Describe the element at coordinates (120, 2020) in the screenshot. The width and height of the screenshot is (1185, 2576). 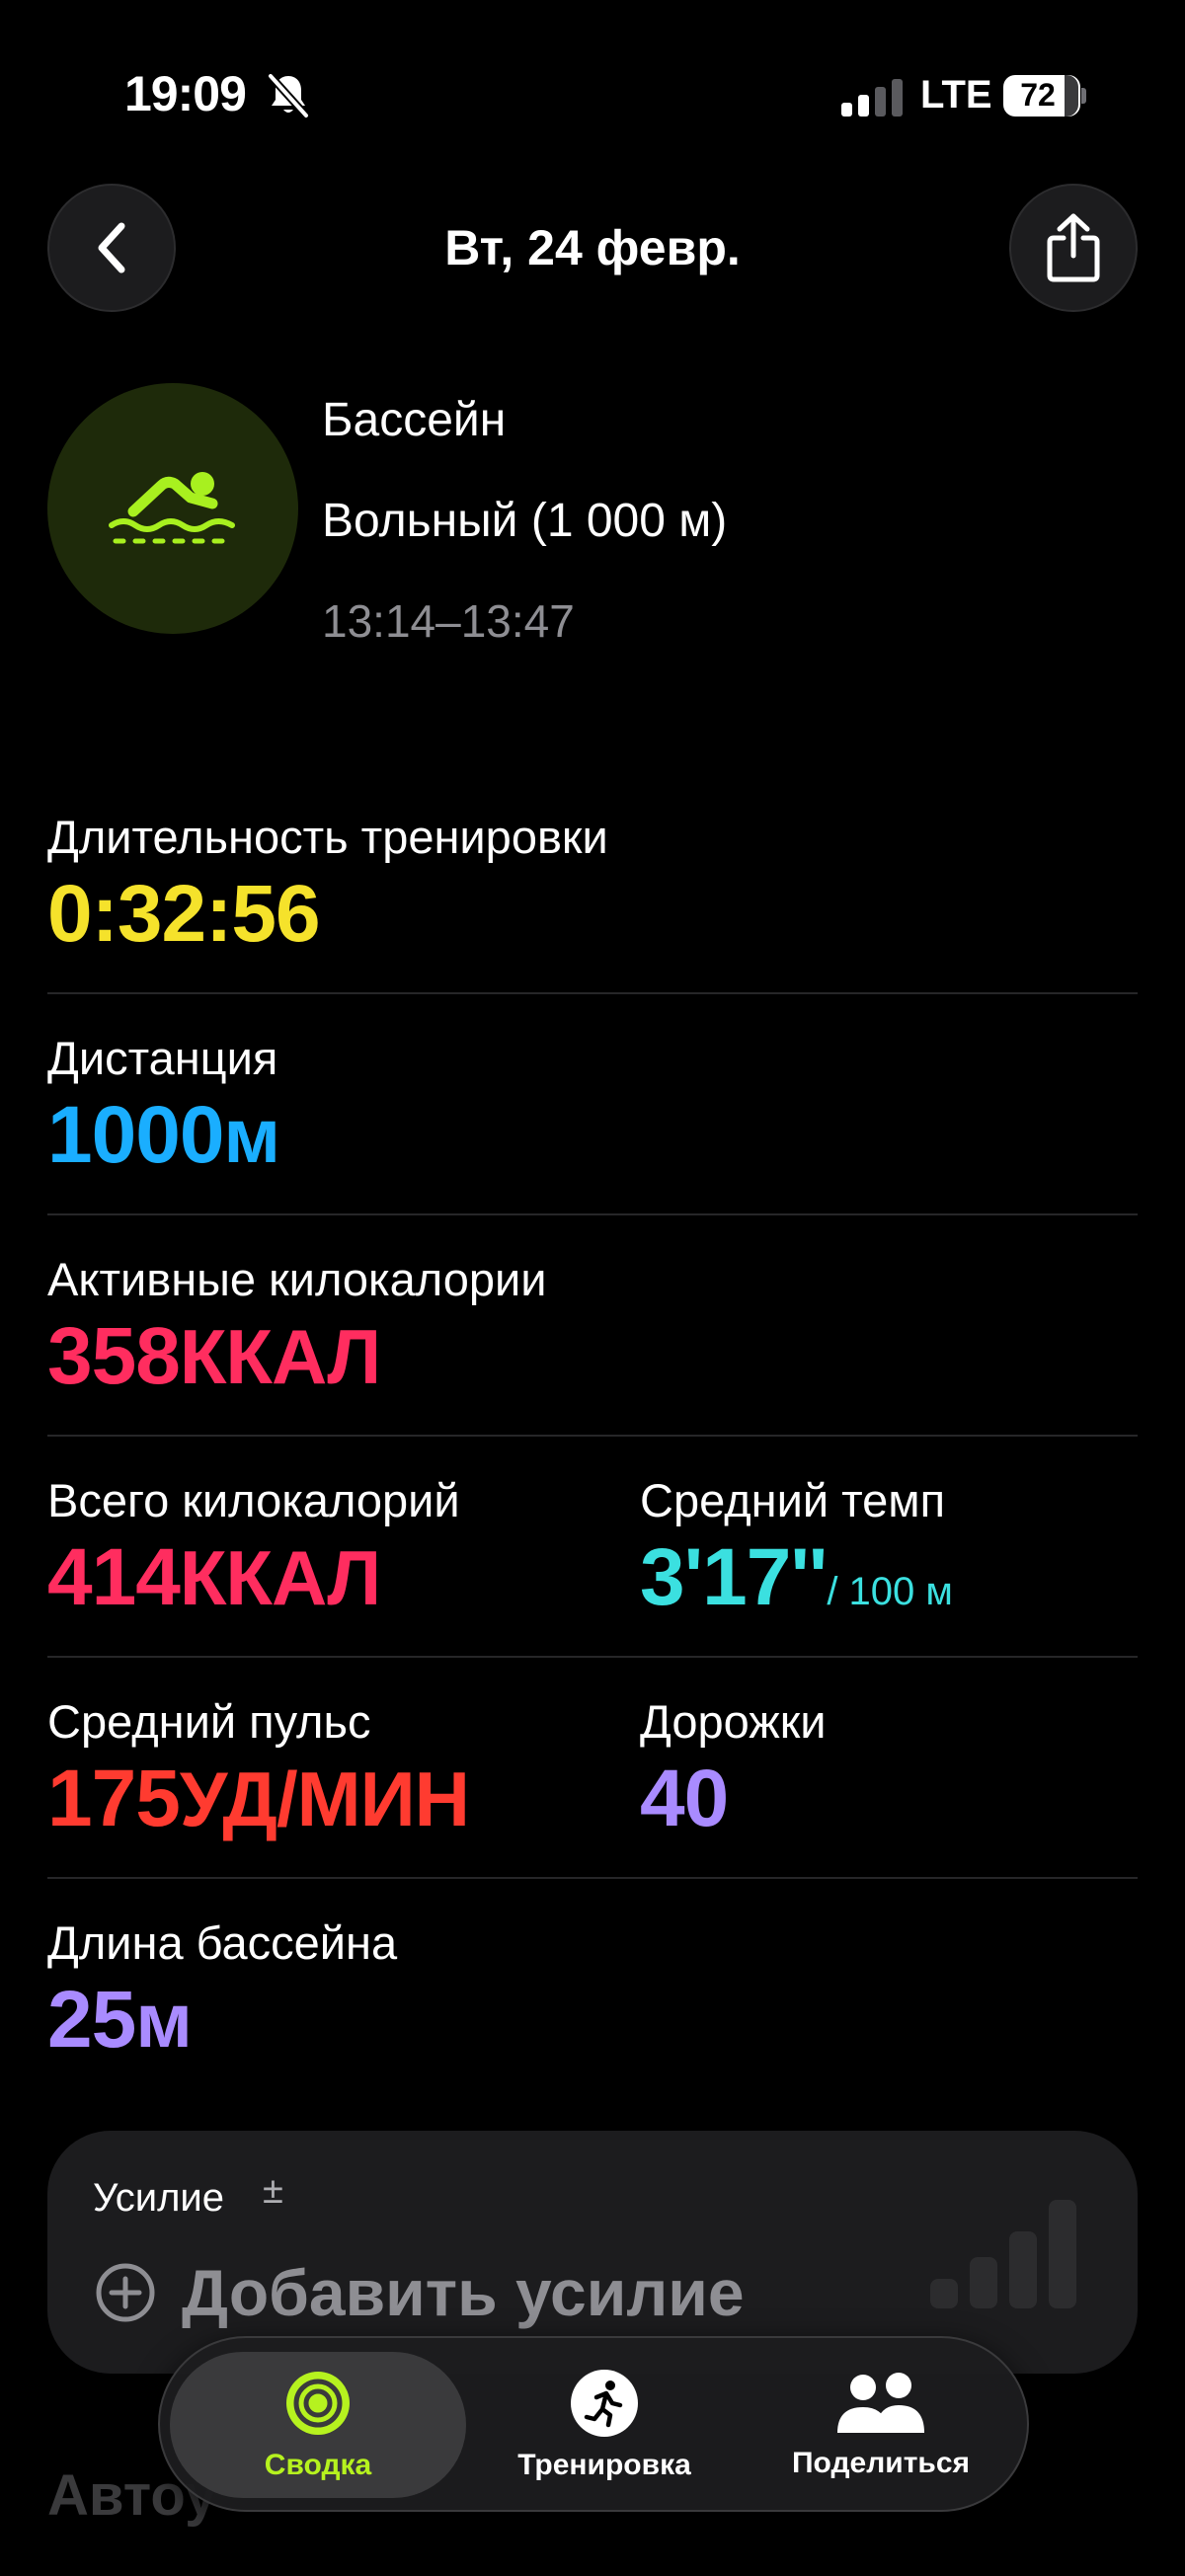
I see `metric-value: 25м` at that location.